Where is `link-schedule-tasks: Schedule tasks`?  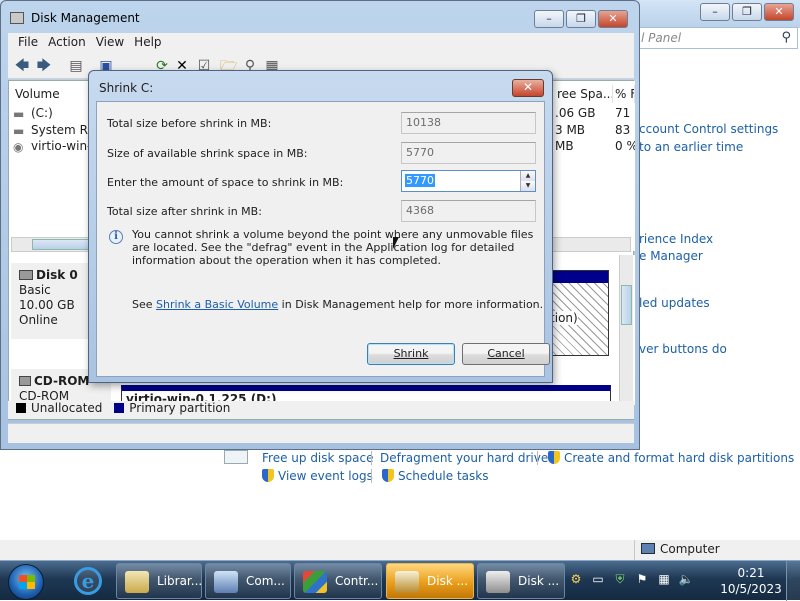 link-schedule-tasks: Schedule tasks is located at coordinates (435, 476).